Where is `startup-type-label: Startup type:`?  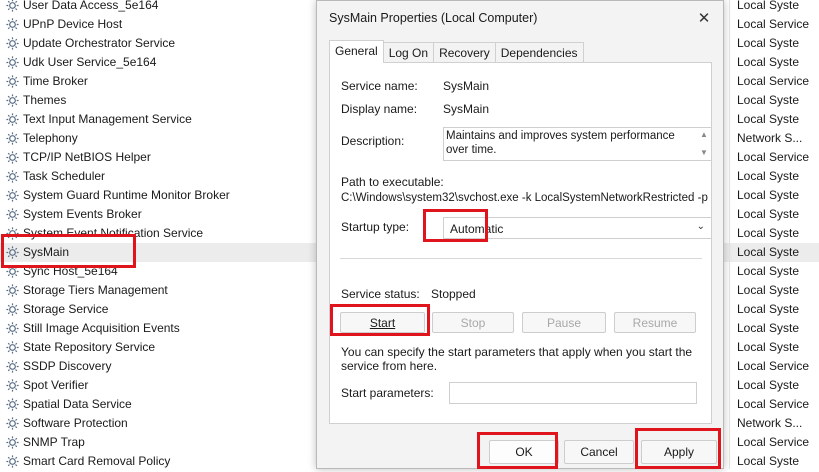 startup-type-label: Startup type: is located at coordinates (375, 227).